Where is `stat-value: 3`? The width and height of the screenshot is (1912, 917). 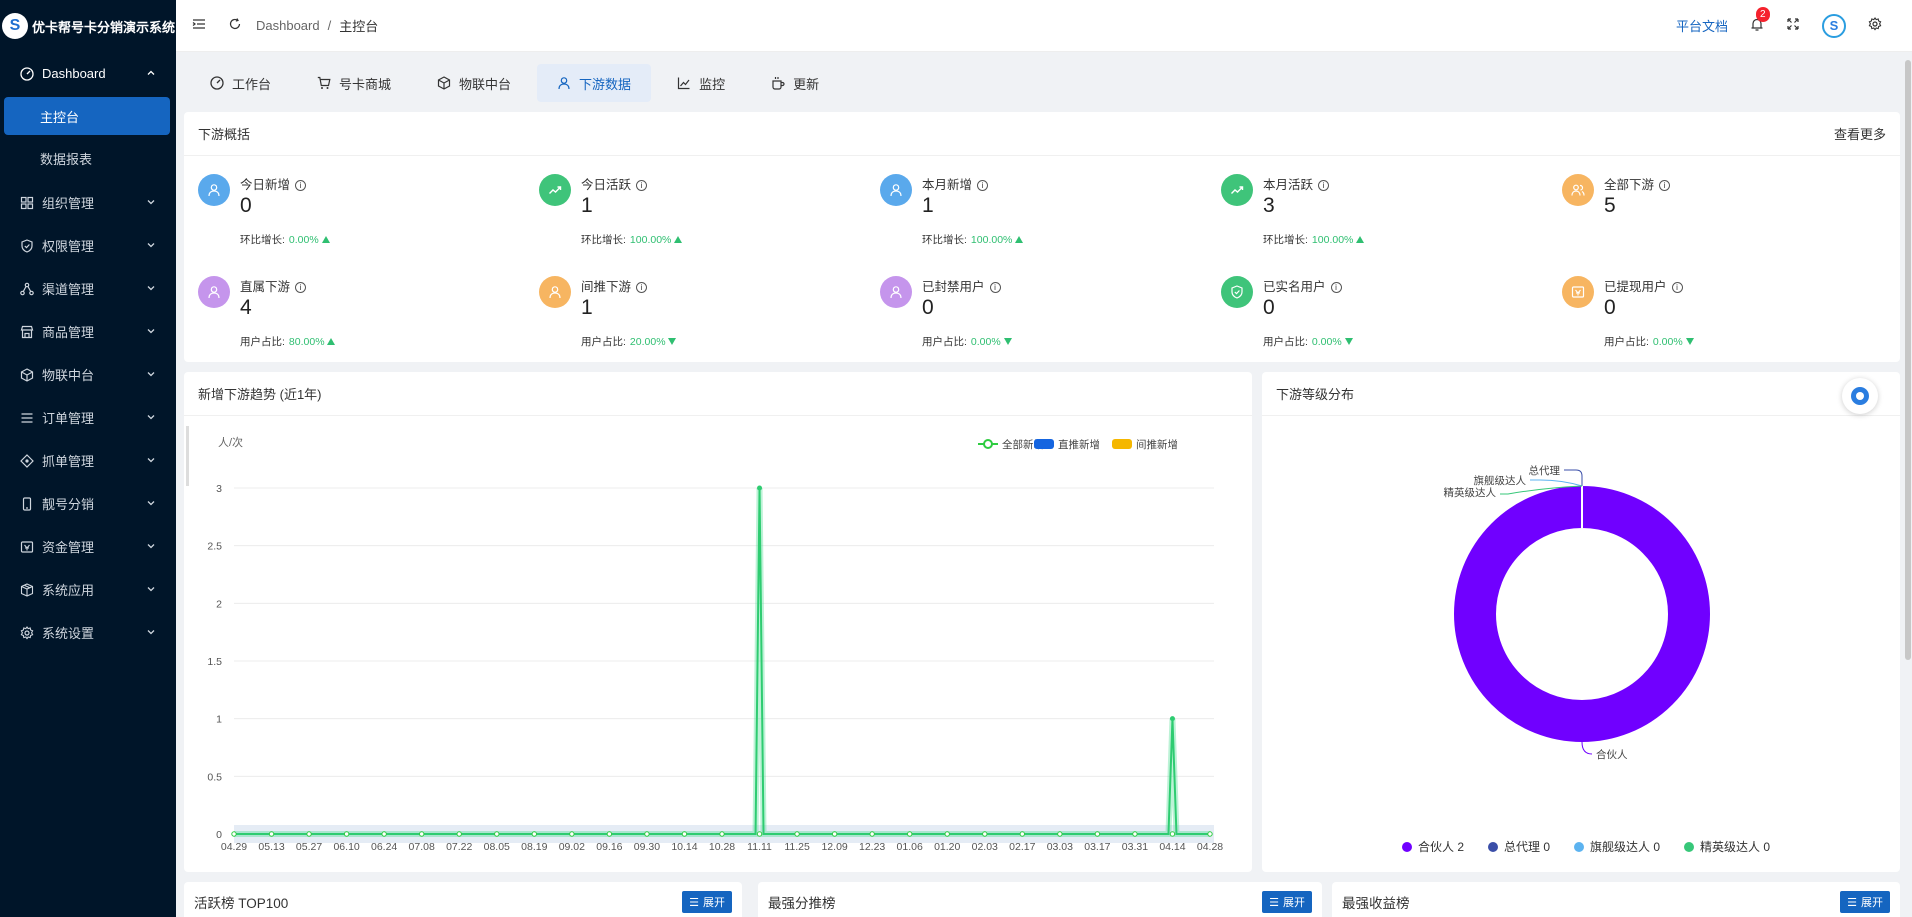 stat-value: 3 is located at coordinates (1269, 205).